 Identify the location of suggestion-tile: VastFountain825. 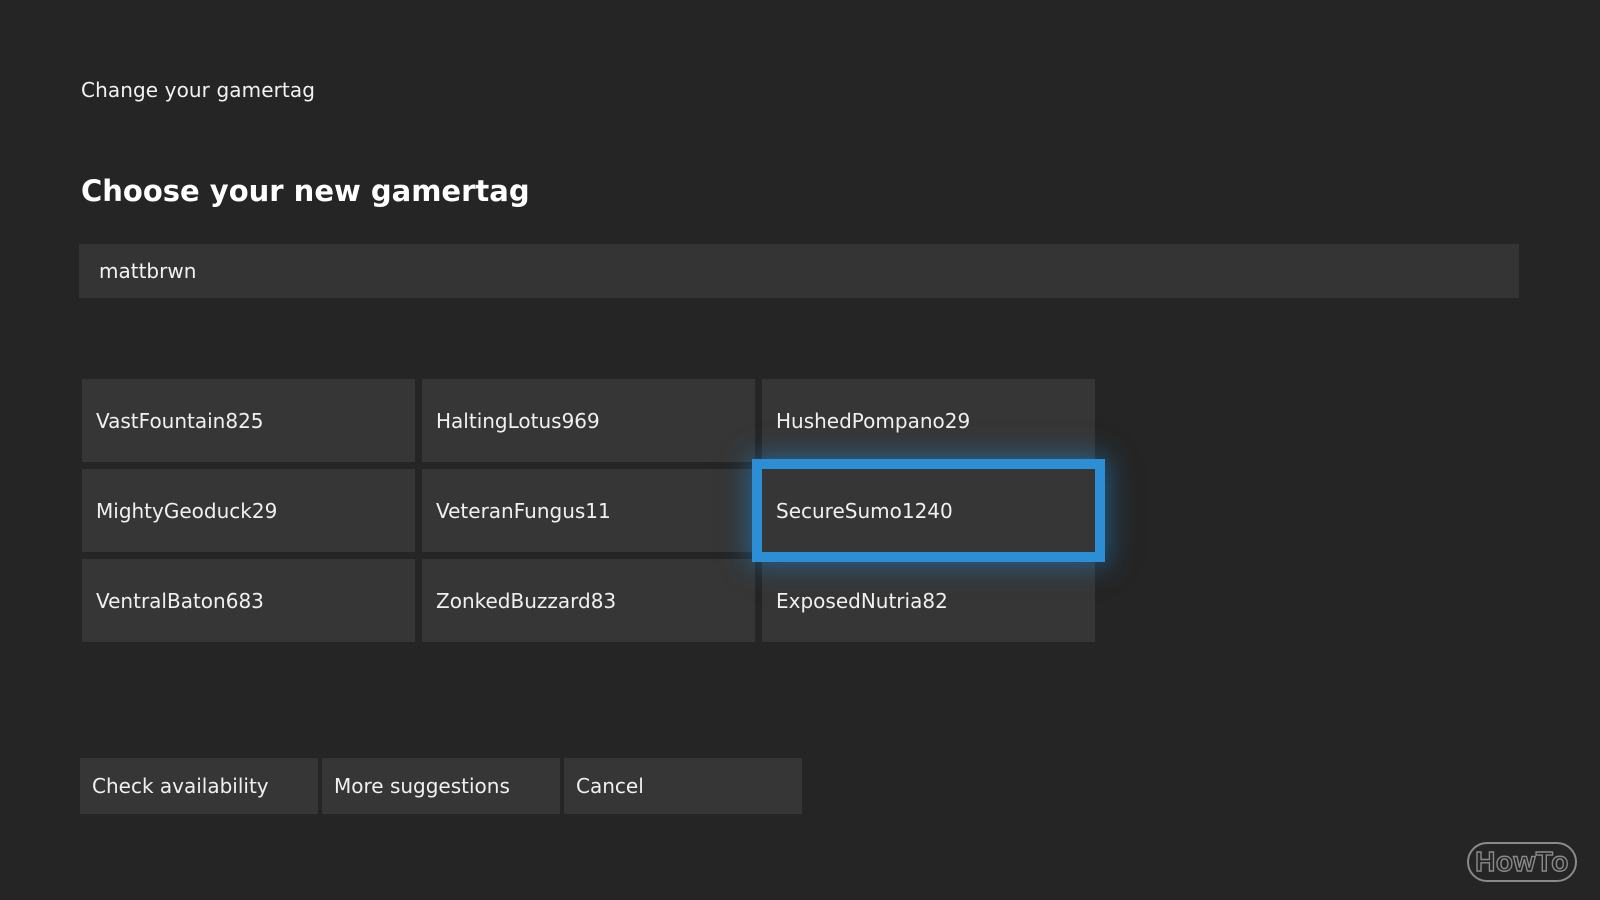
(248, 420).